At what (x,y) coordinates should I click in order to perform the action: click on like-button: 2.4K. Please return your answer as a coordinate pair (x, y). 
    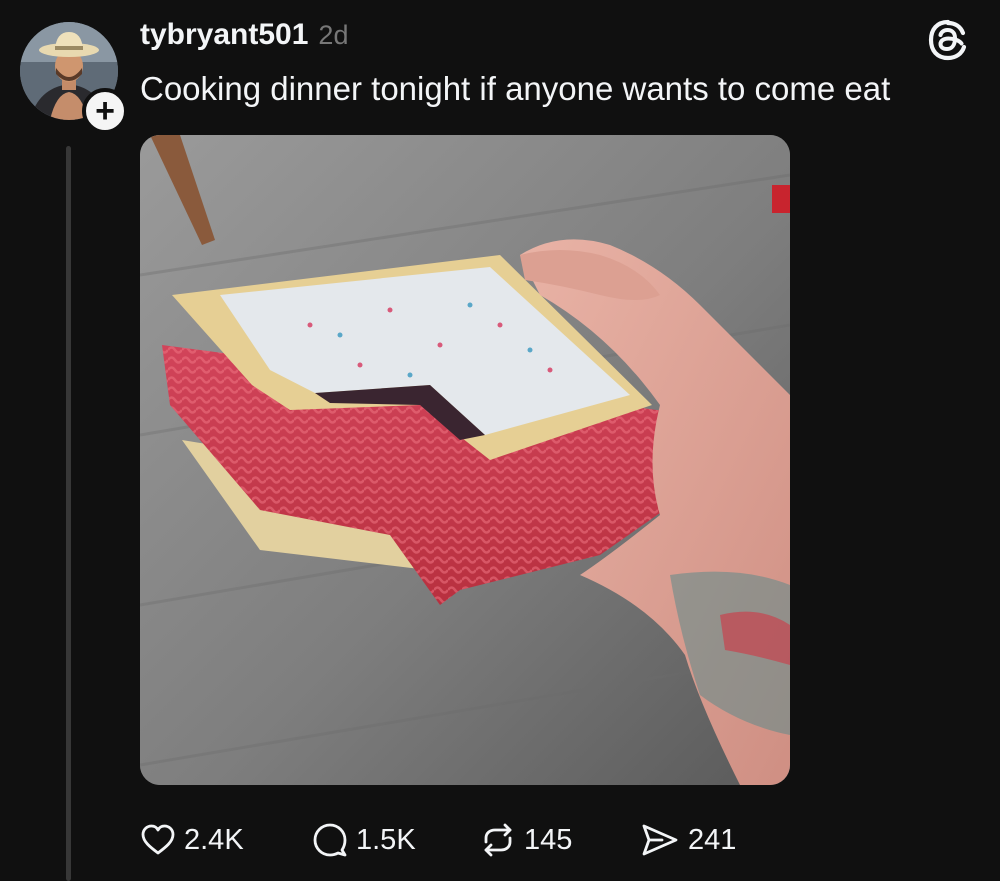
    Looking at the image, I should click on (192, 840).